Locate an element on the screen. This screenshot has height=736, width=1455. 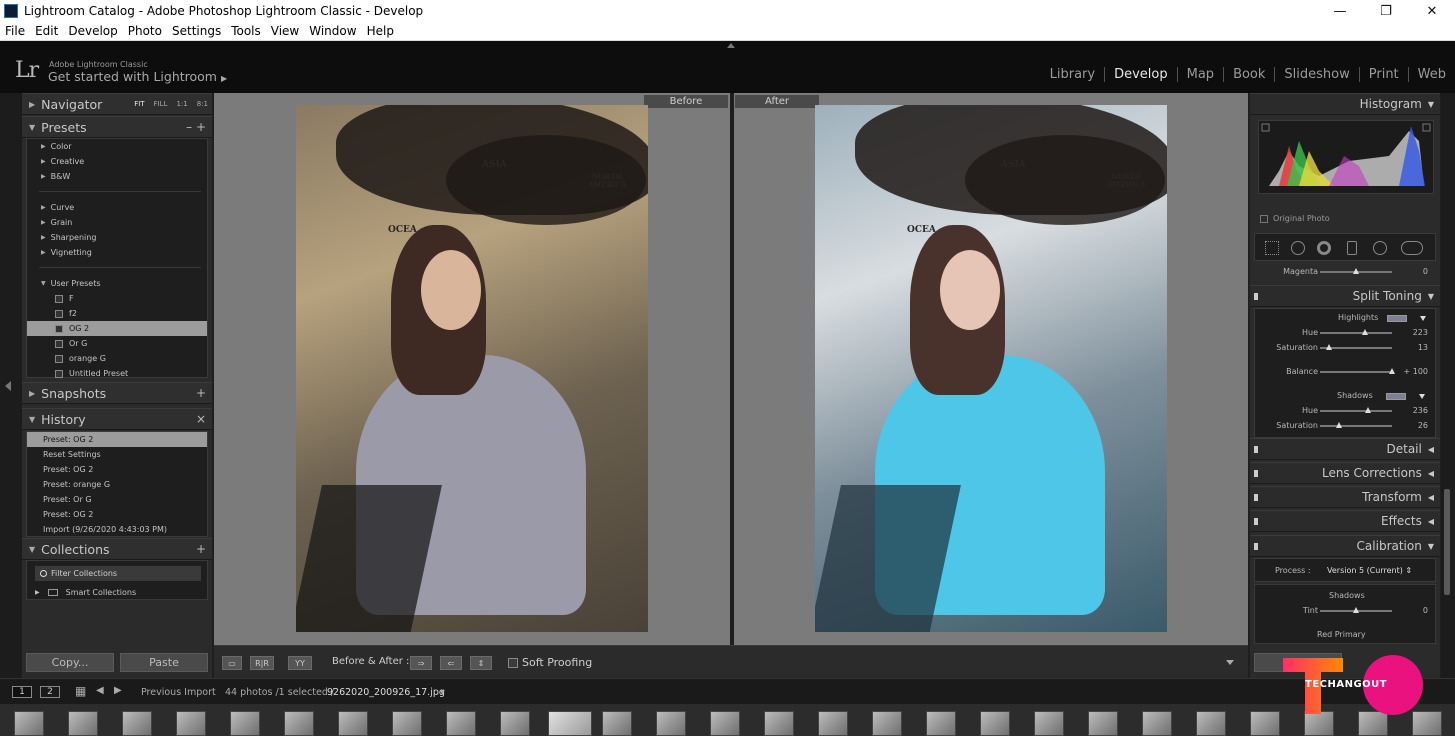
copy-after-to-before-button: ⇐ is located at coordinates (451, 663).